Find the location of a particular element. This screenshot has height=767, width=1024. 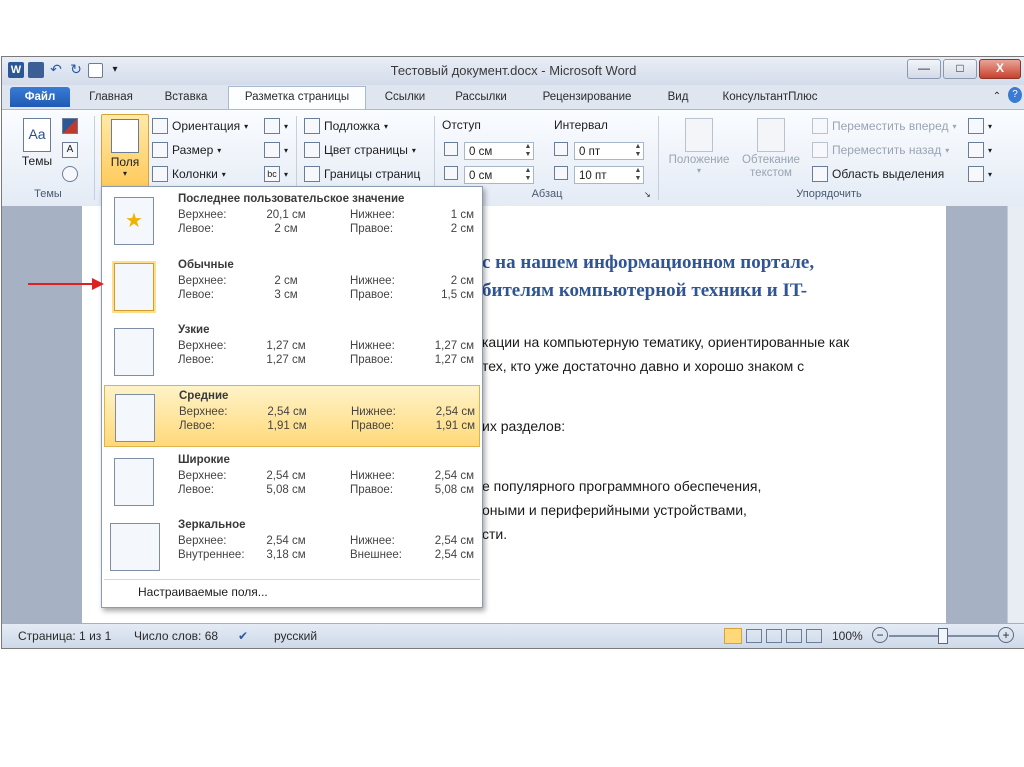

option-row-top: Верхнее: 1,27 см Нижнее: 1,27 см is located at coordinates (328, 347).